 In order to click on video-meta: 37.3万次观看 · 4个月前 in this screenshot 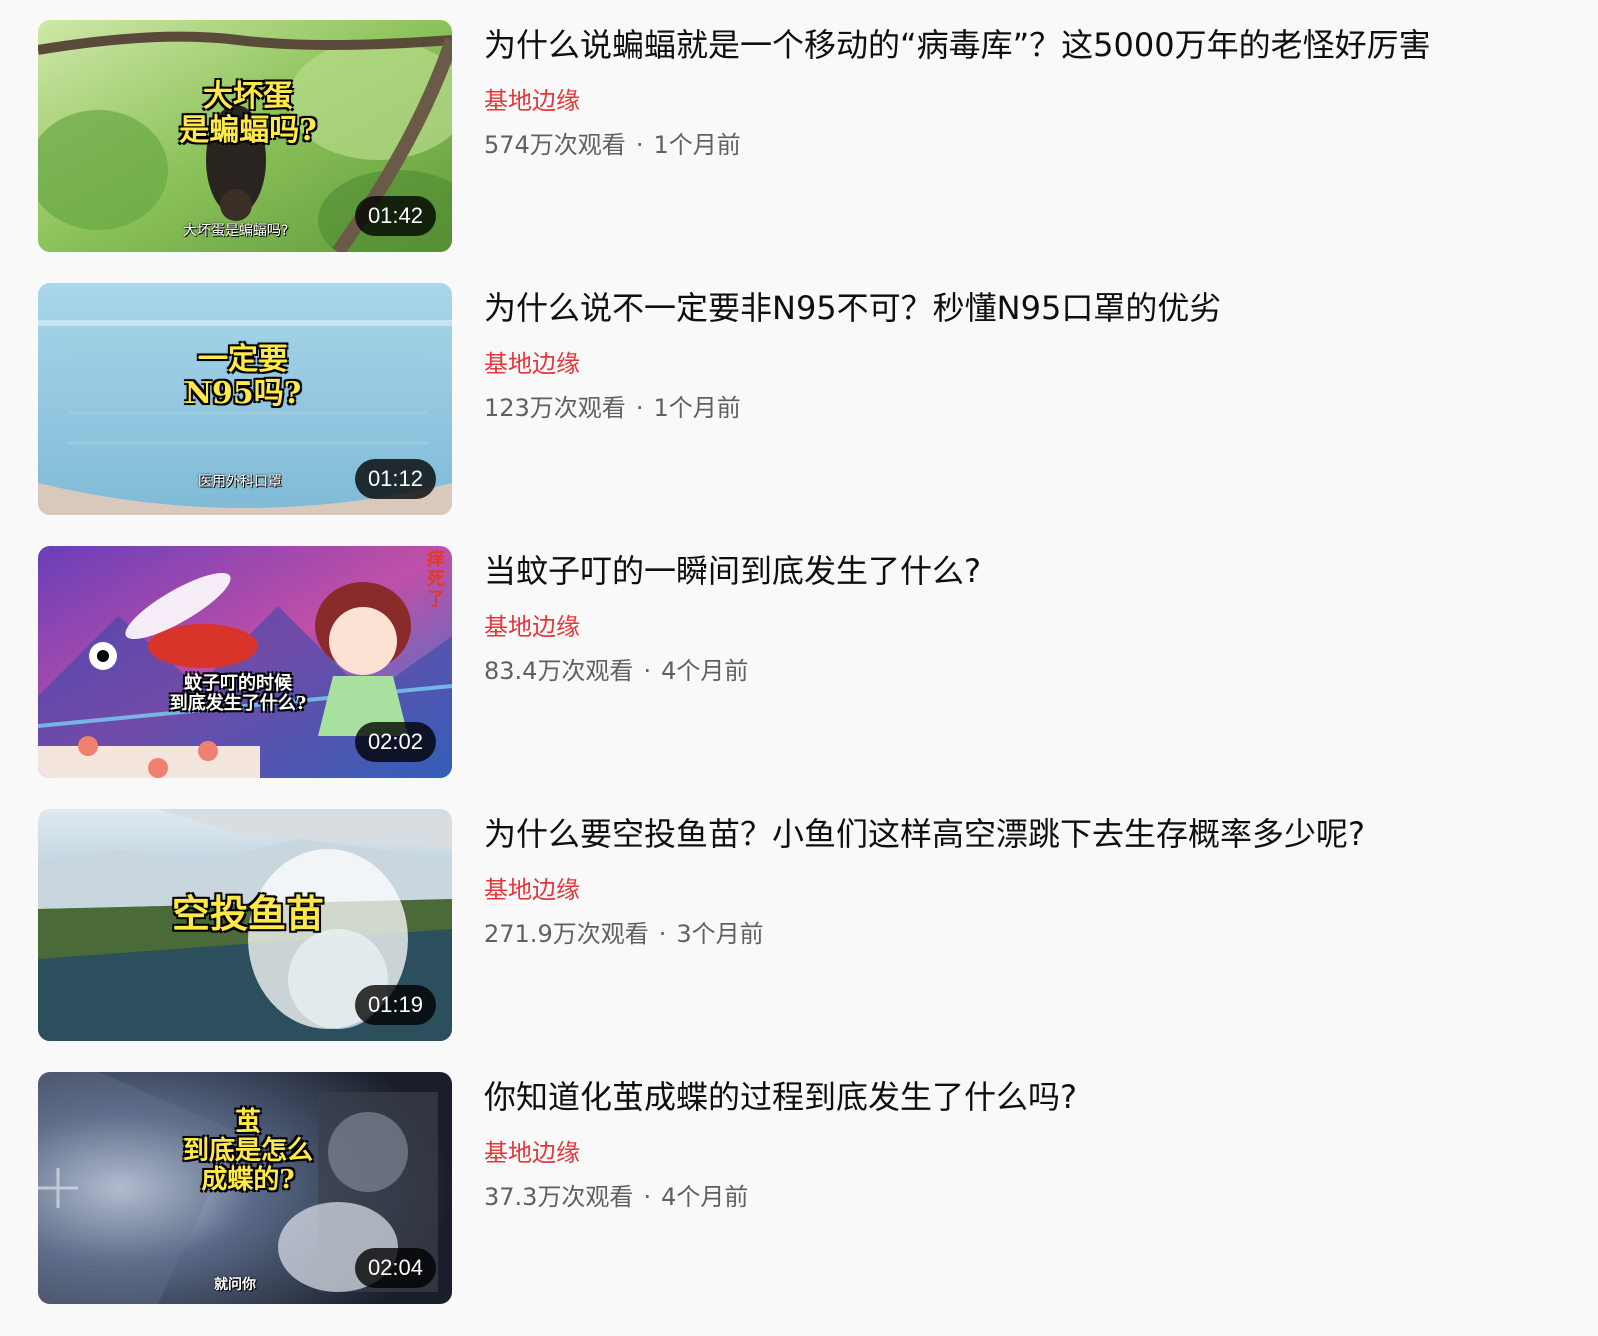, I will do `click(780, 1197)`.